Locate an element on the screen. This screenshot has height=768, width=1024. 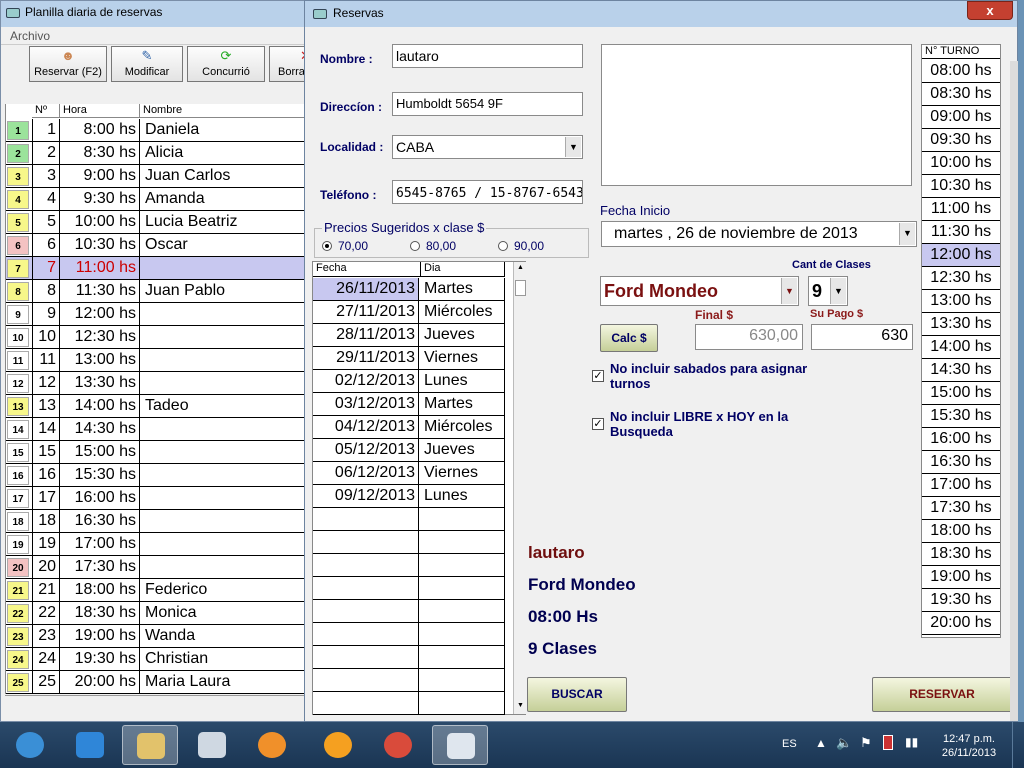
row-indicator: 9 is located at coordinates (18, 314).